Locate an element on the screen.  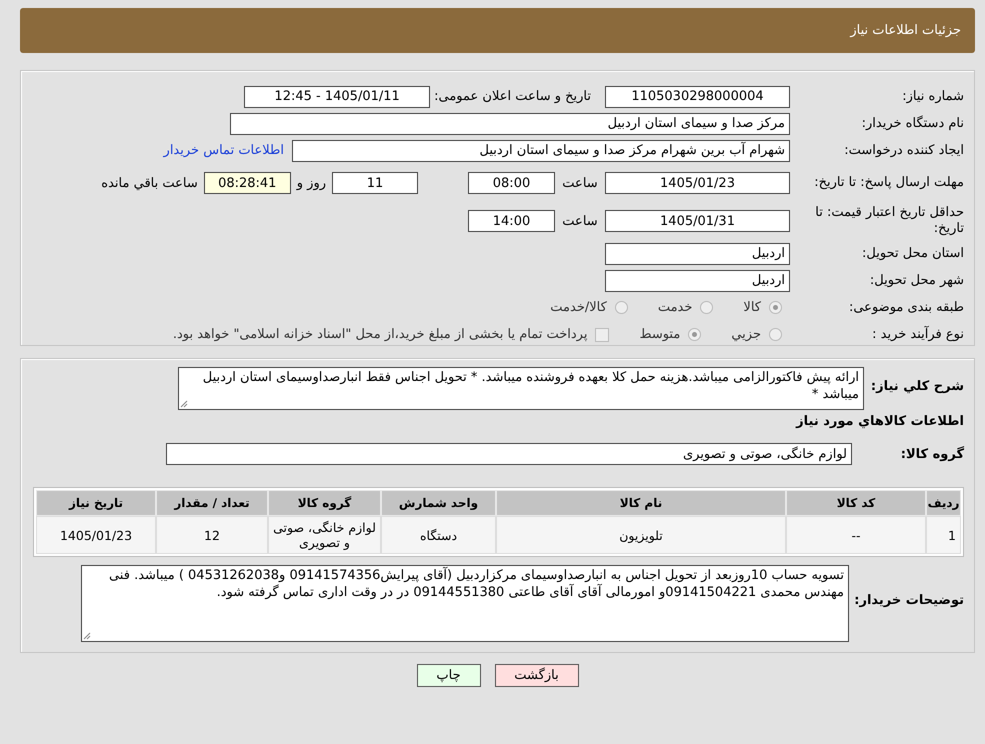
print-button: چاپ is located at coordinates (448, 675).